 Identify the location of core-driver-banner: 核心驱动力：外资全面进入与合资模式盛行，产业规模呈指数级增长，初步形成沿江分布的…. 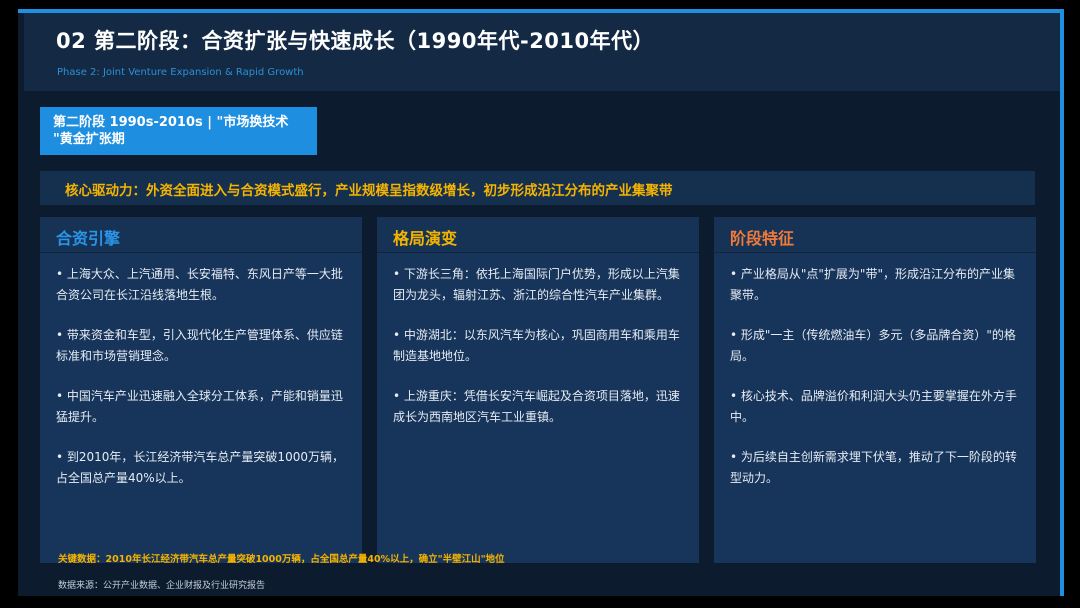
(537, 188).